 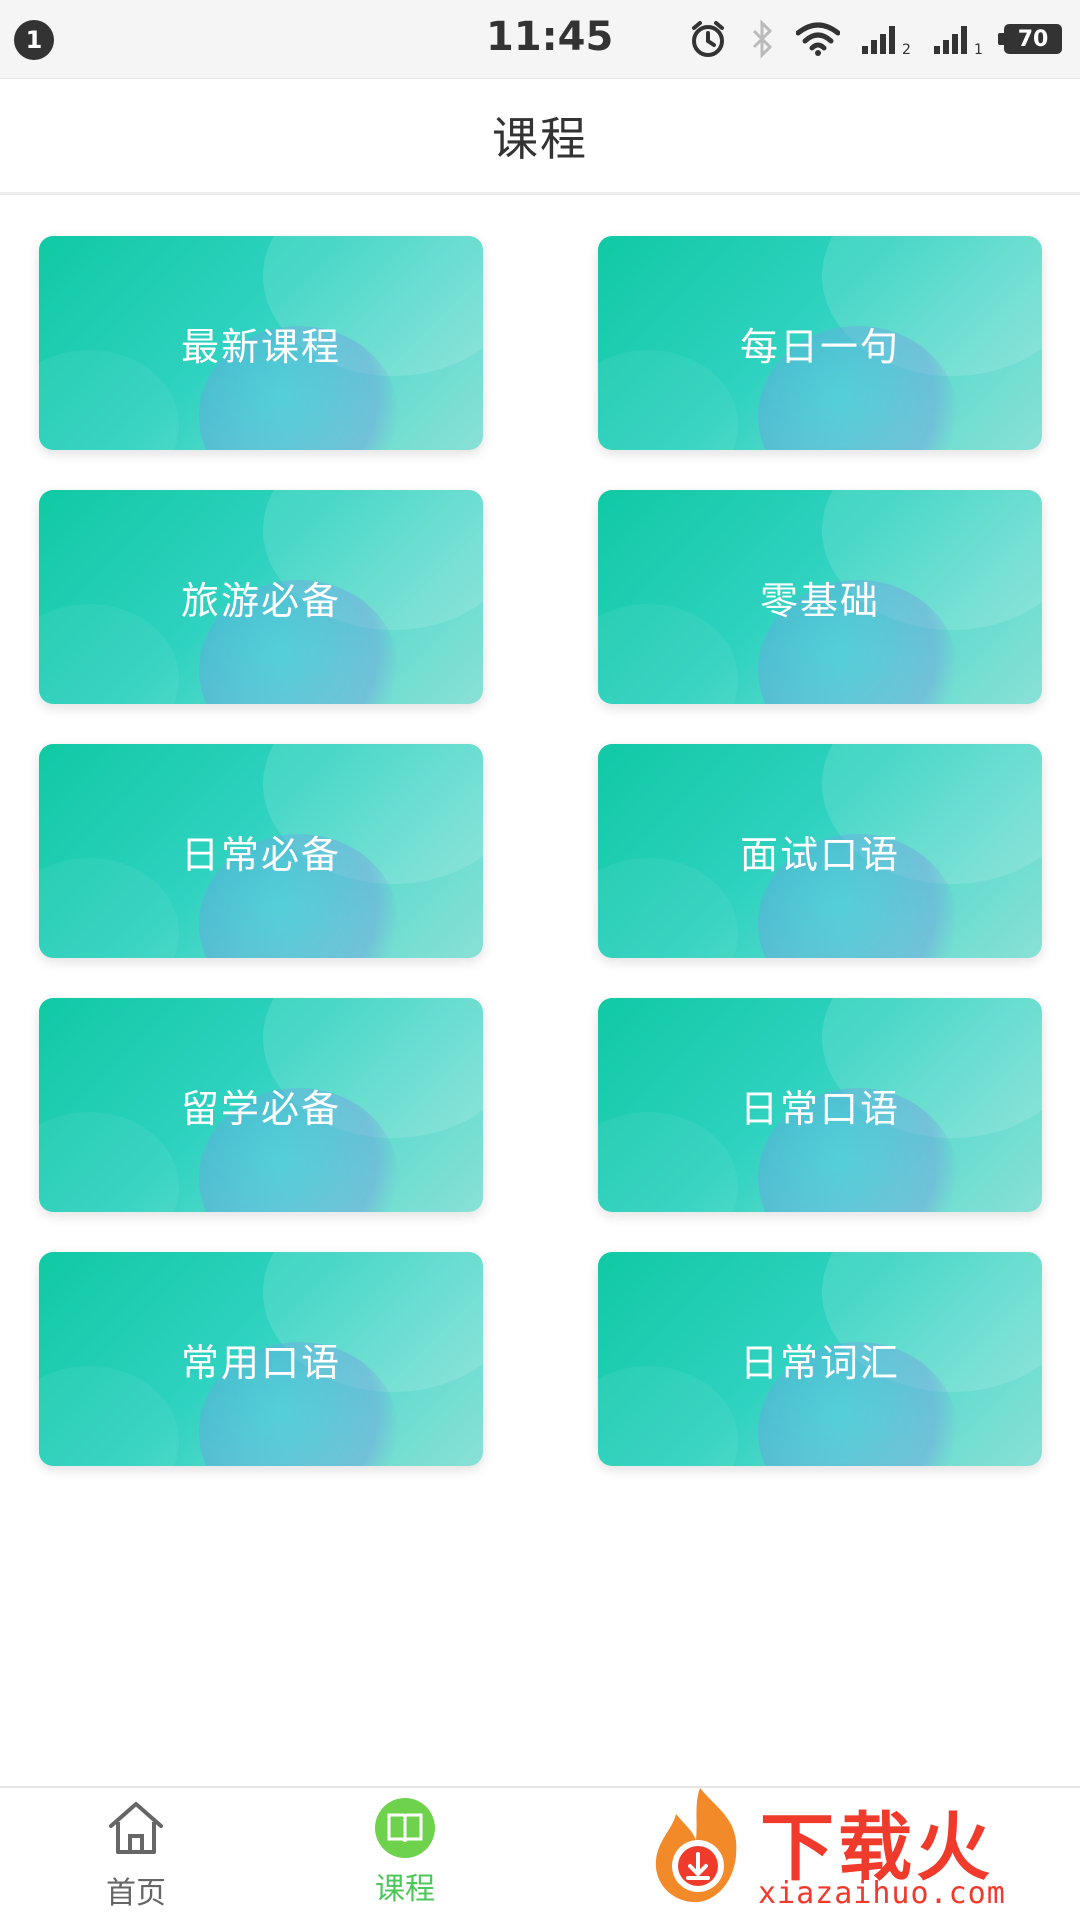 What do you see at coordinates (886, 39) in the screenshot?
I see `signal-2-icon: 2` at bounding box center [886, 39].